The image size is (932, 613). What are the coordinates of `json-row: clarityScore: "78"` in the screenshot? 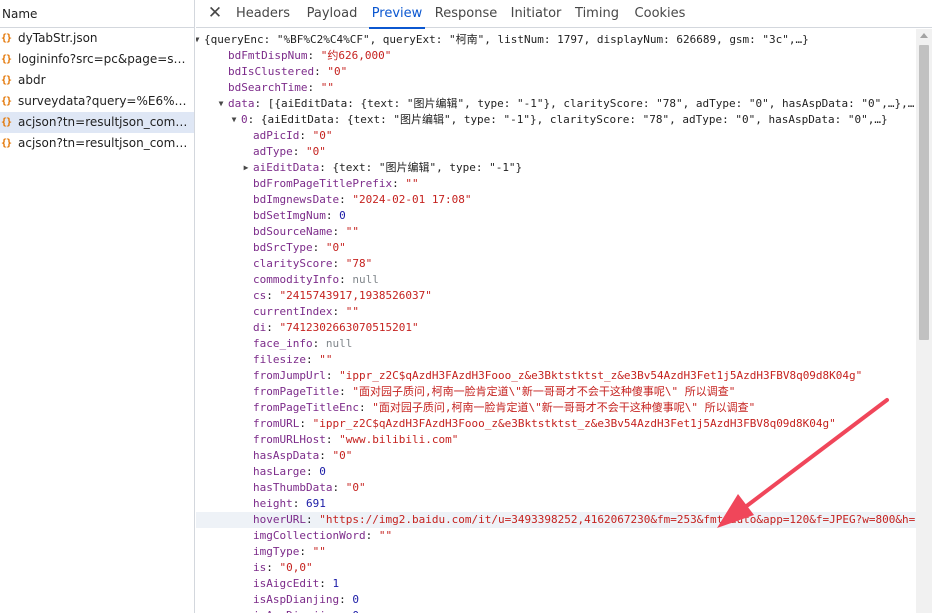 It's located at (556, 264).